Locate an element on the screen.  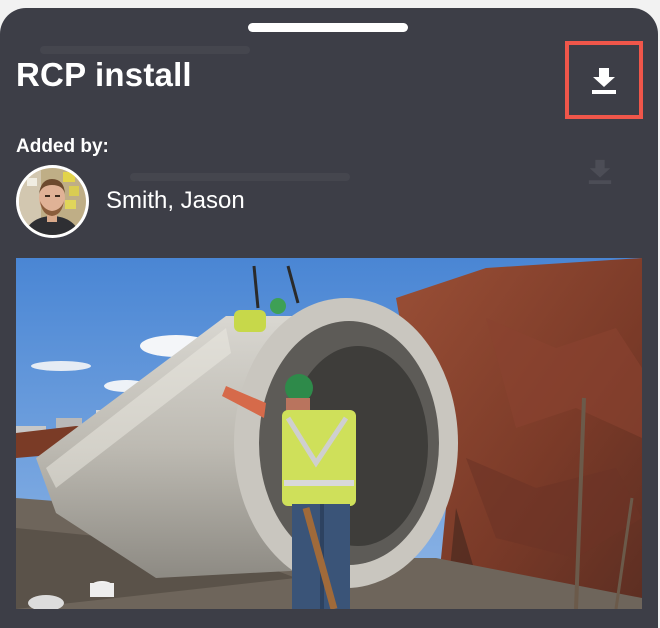
user-avatar-photo is located at coordinates (52, 201).